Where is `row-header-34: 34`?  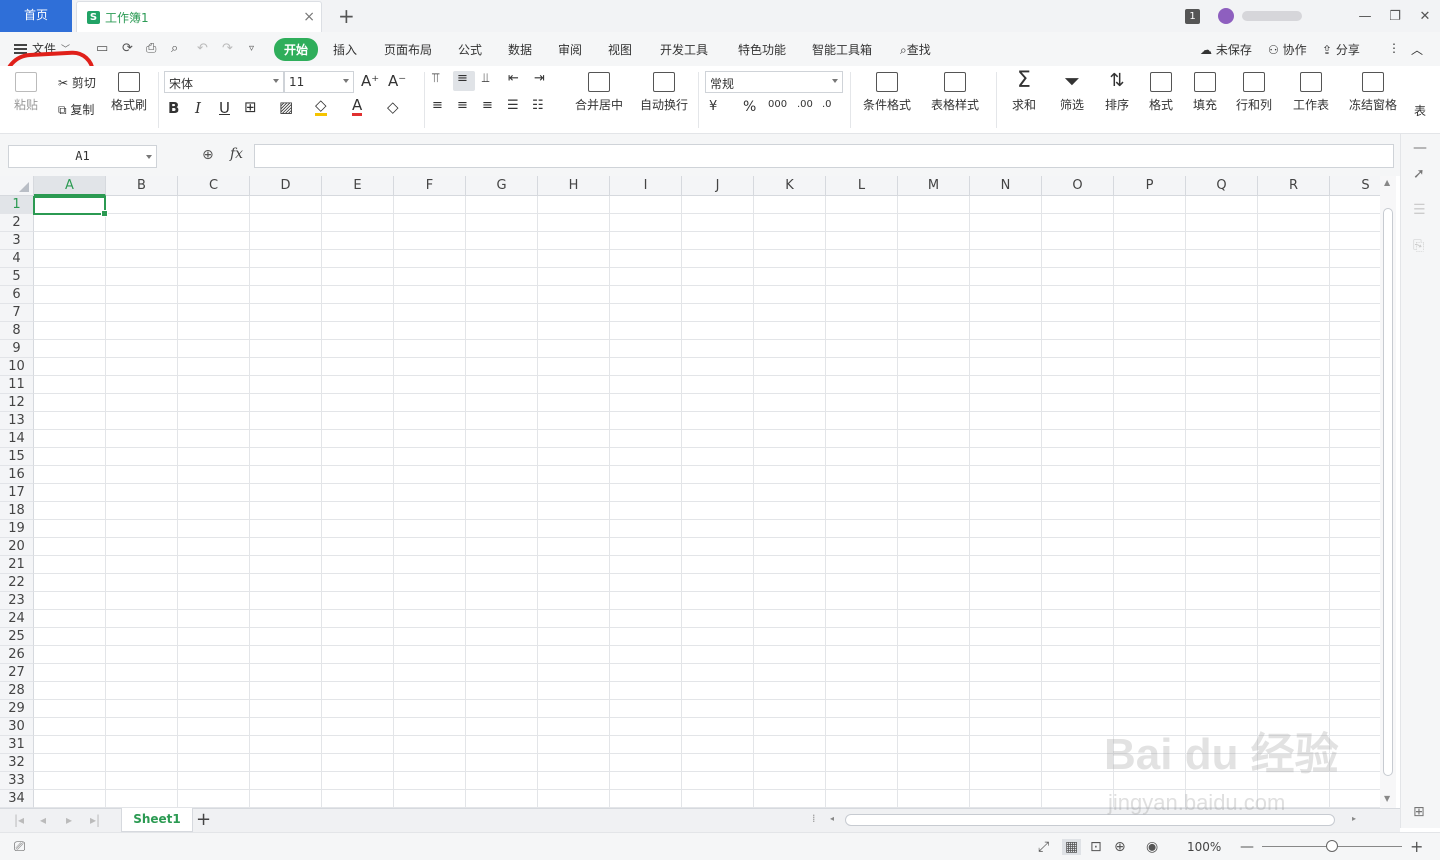 row-header-34: 34 is located at coordinates (17, 799).